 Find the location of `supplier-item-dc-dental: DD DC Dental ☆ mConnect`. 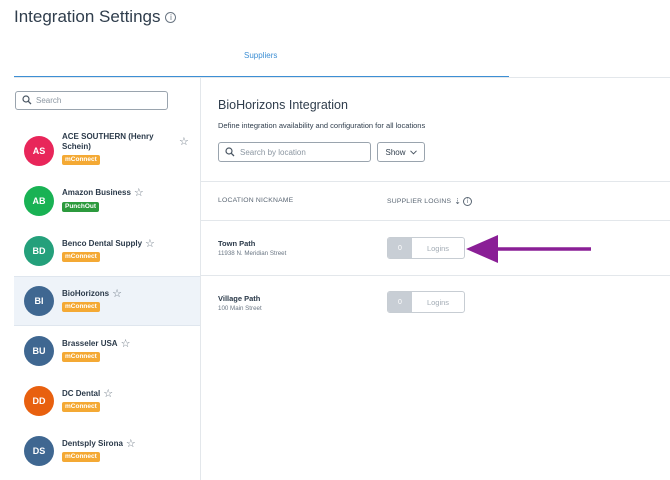

supplier-item-dc-dental: DD DC Dental ☆ mConnect is located at coordinates (107, 401).